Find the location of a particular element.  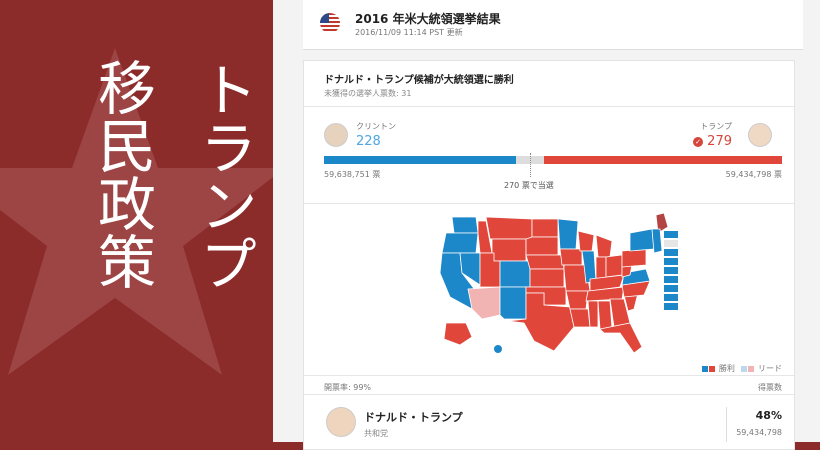

electoral-bar is located at coordinates (553, 160).